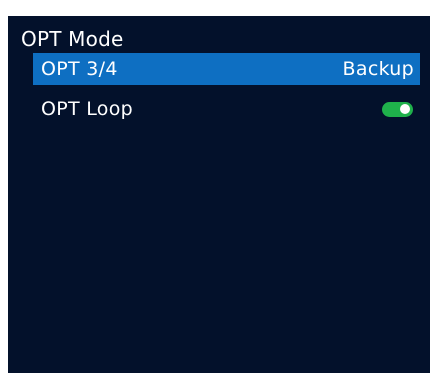  What do you see at coordinates (226, 109) in the screenshot?
I see `menu-item-opt-loop: OPT Loop` at bounding box center [226, 109].